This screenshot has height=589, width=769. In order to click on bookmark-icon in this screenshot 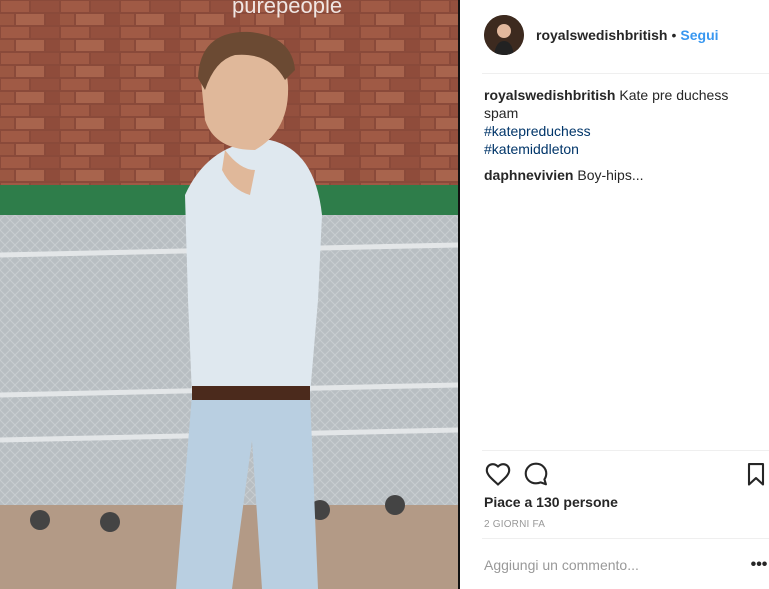, I will do `click(755, 474)`.